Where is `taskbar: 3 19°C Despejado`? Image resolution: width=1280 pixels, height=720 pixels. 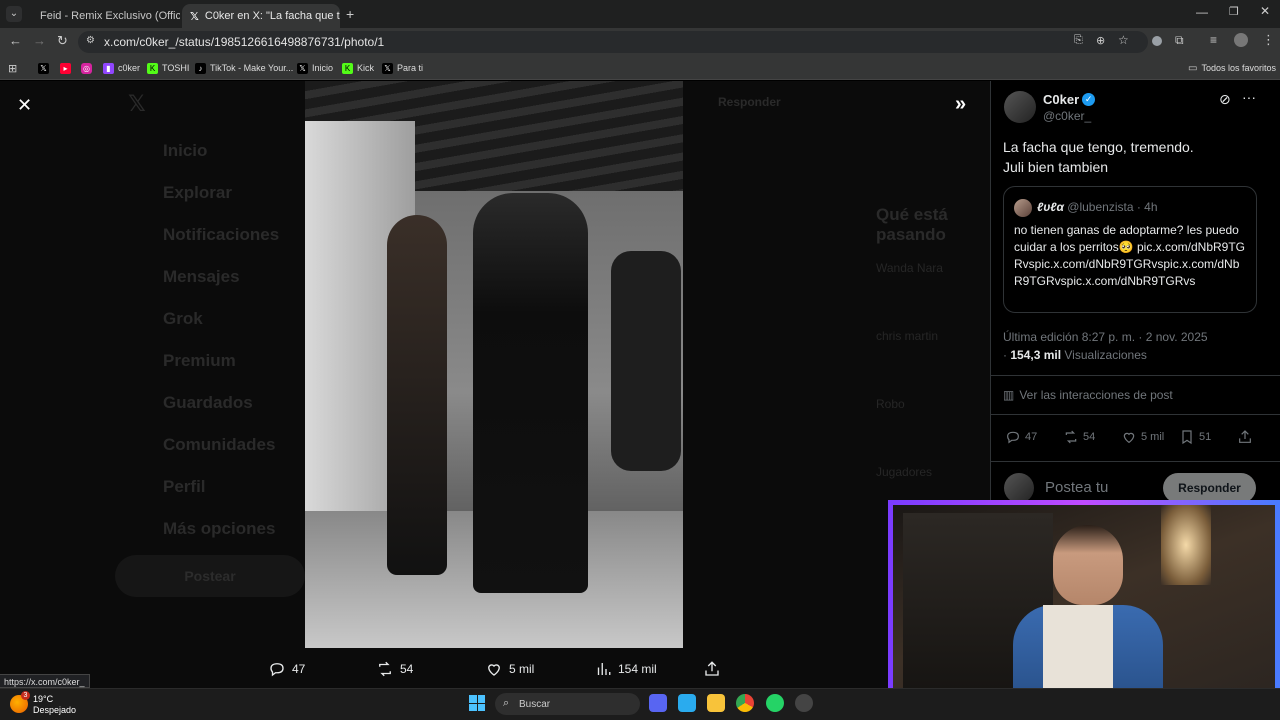
taskbar: 3 19°C Despejado is located at coordinates (640, 704).